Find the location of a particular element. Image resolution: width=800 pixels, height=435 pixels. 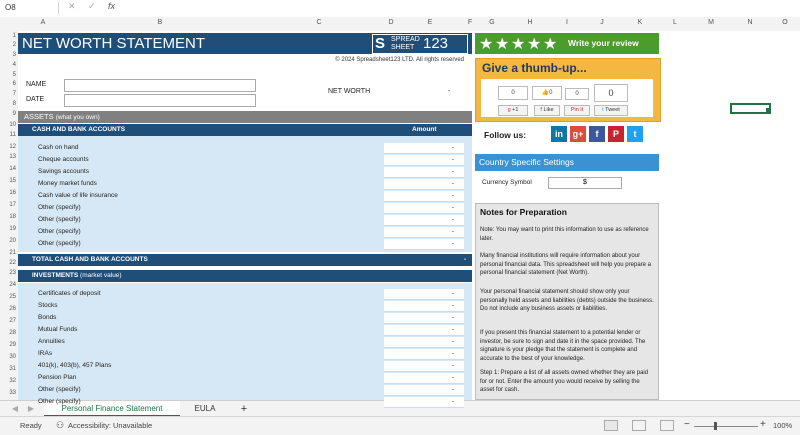

row-header: 7 is located at coordinates (8, 94).